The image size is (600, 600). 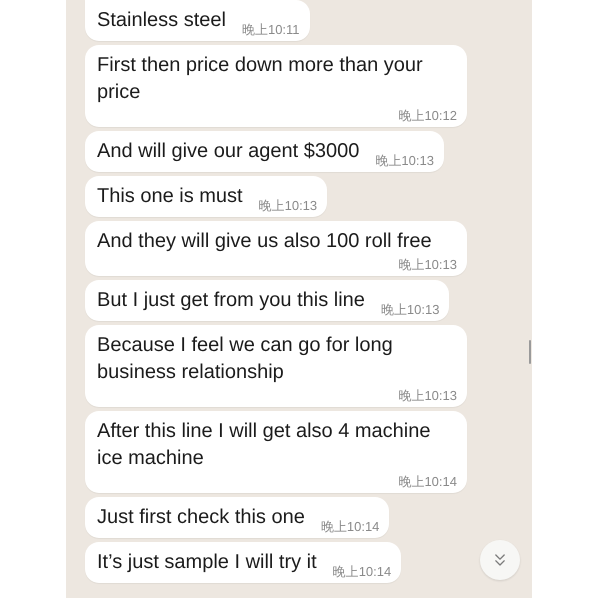 I want to click on message-text: It’s just sample I will try it, so click(x=207, y=562).